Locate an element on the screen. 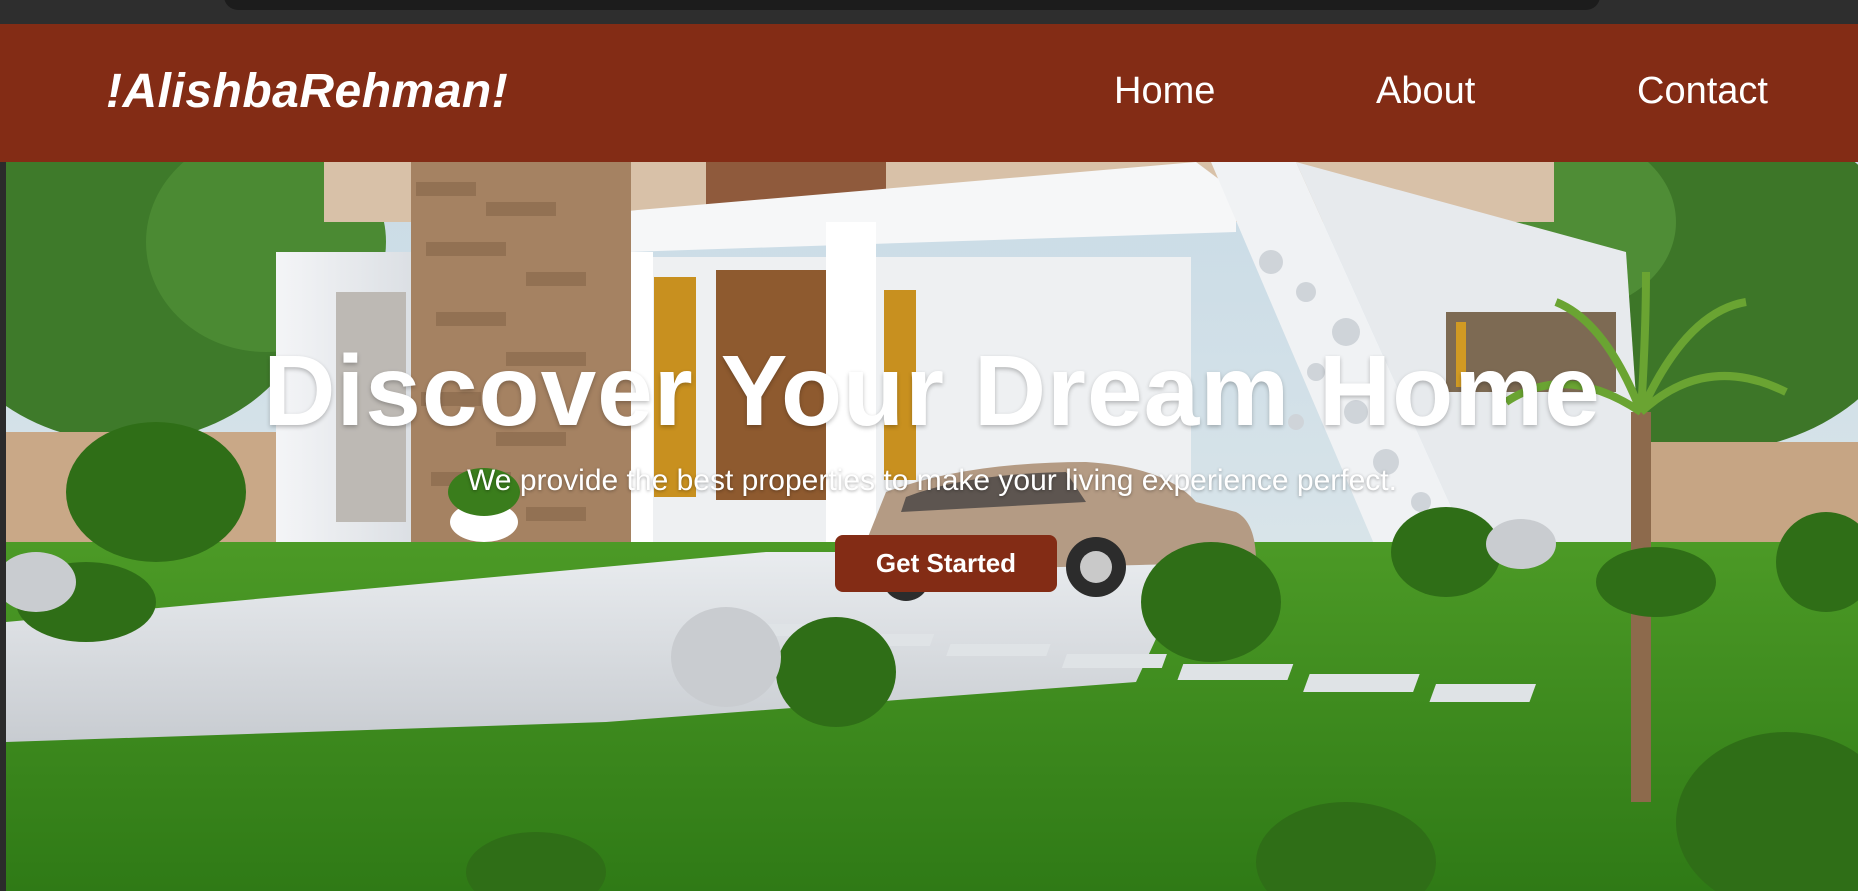  browser-chrome is located at coordinates (929, 12).